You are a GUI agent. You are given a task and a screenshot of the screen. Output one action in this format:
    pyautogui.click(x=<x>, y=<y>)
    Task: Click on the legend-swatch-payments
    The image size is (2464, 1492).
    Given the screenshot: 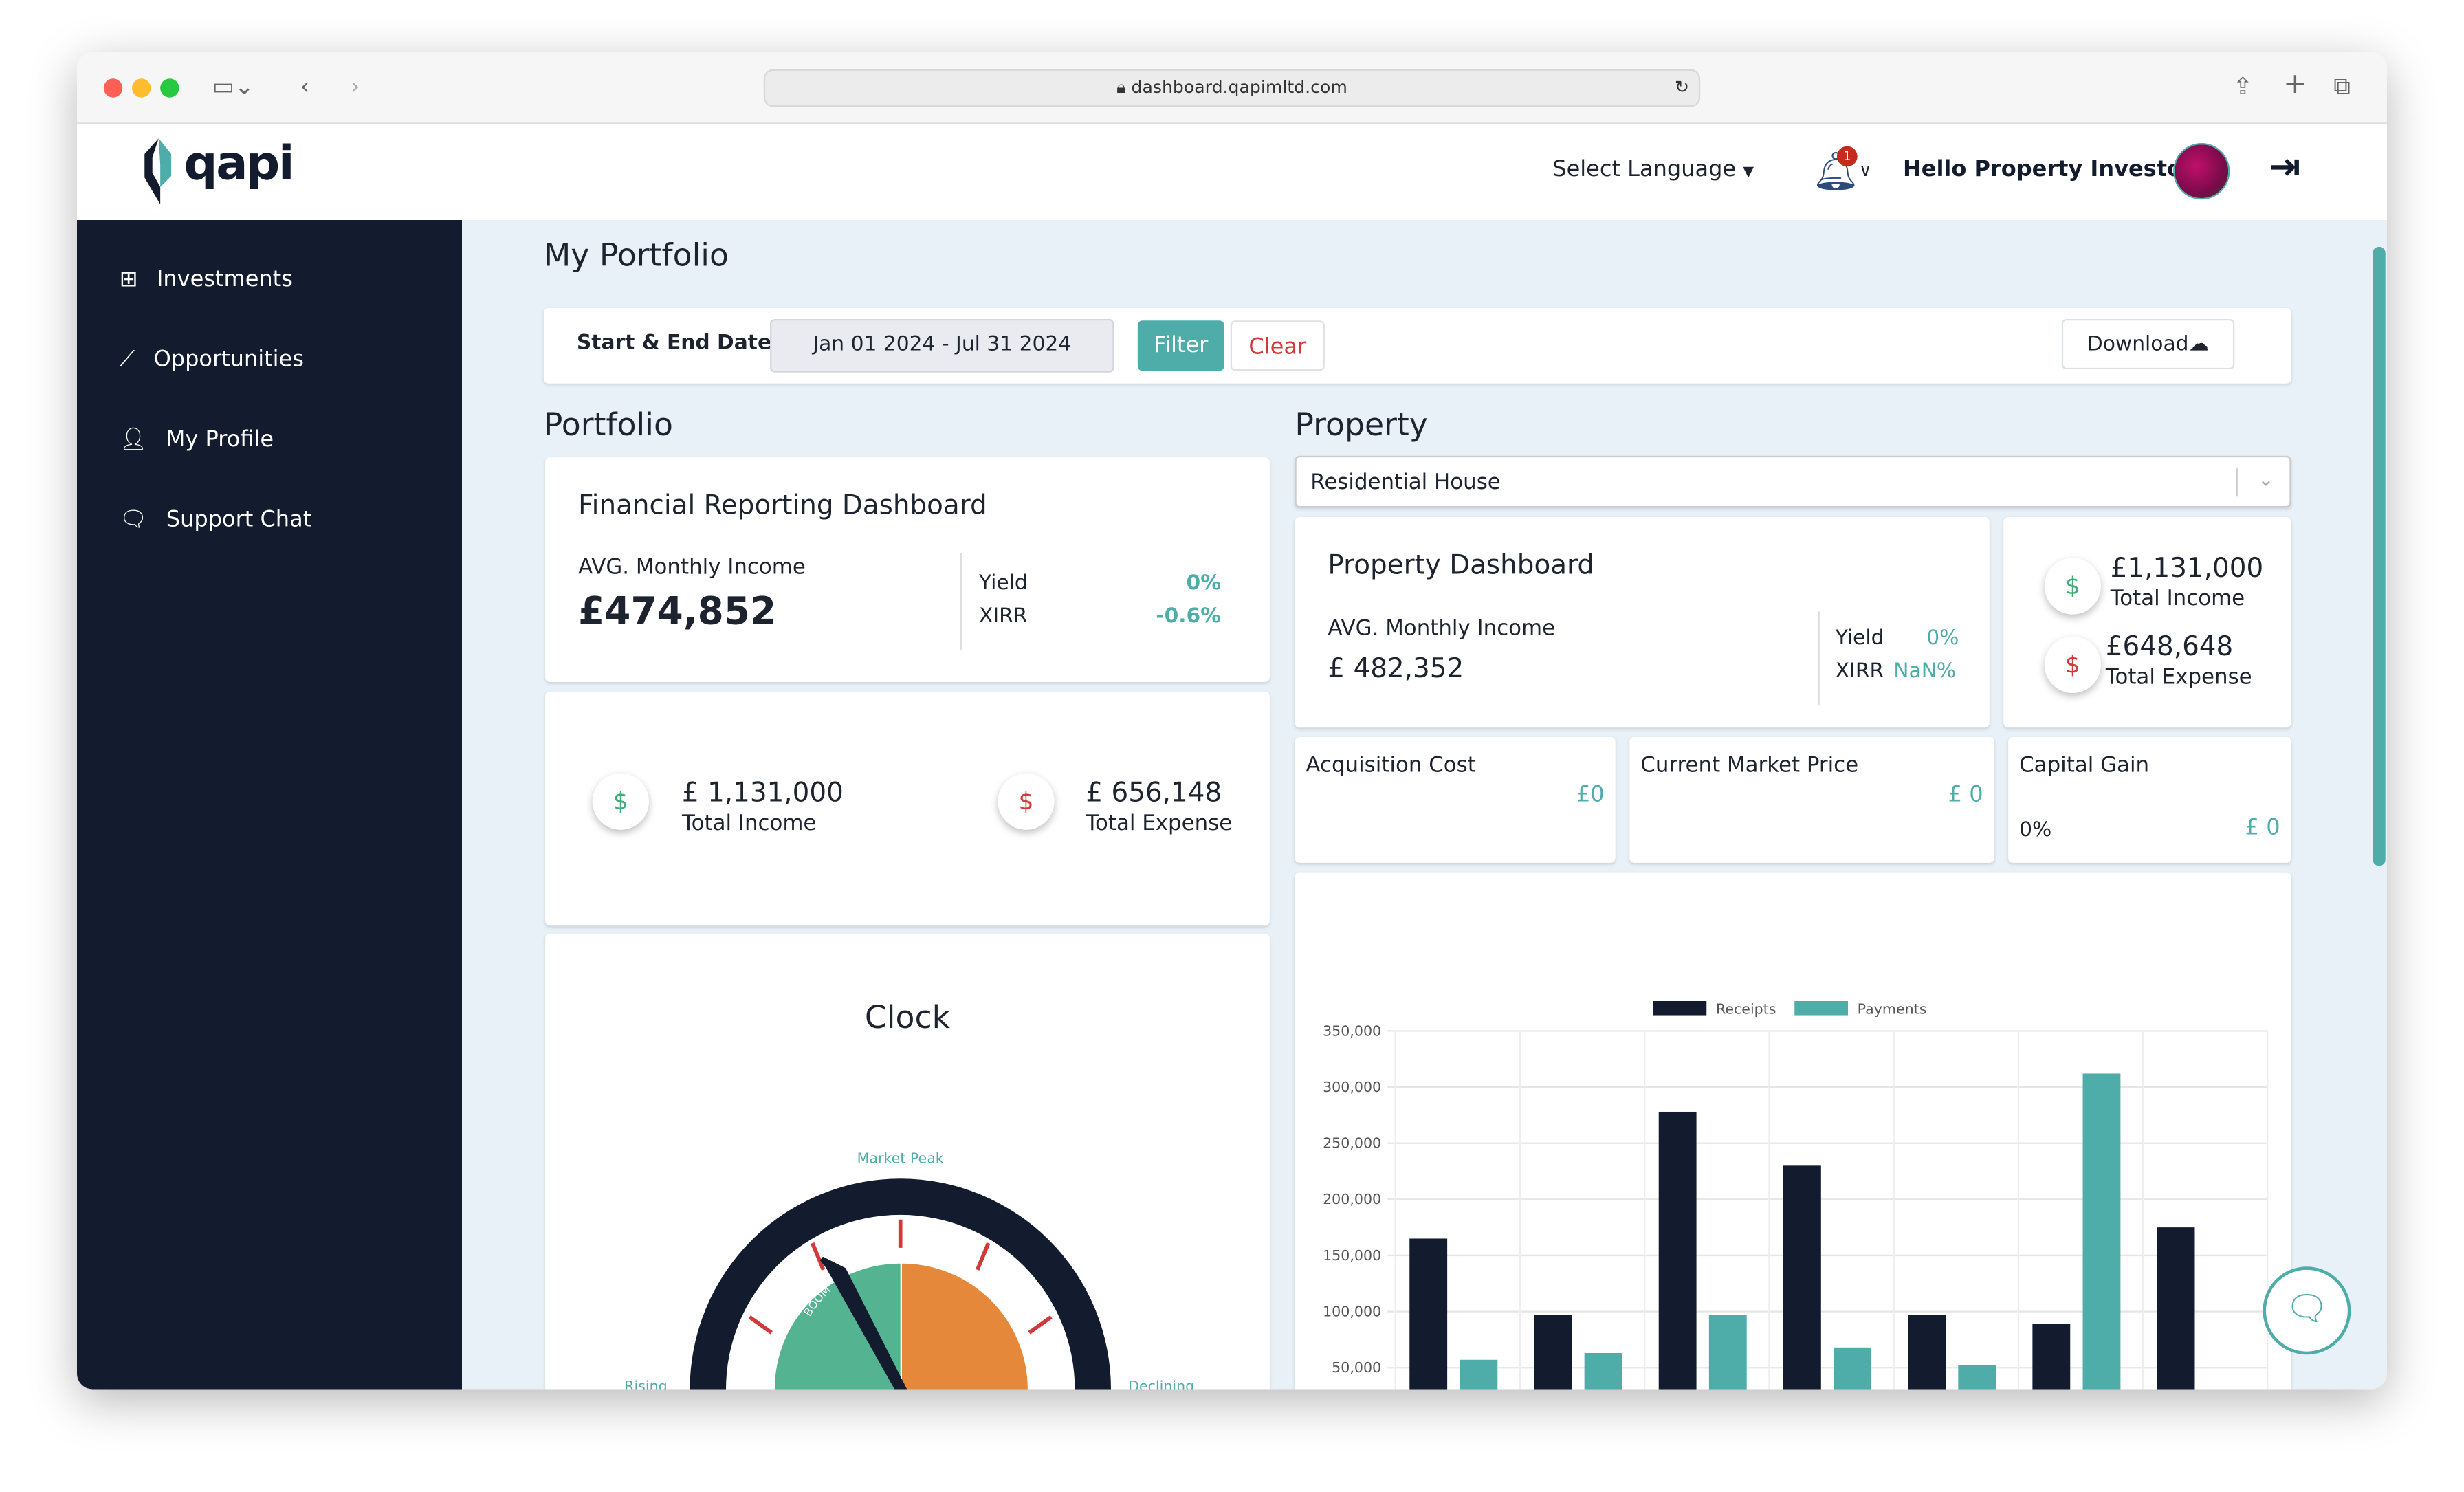 What is the action you would take?
    pyautogui.click(x=1821, y=1008)
    